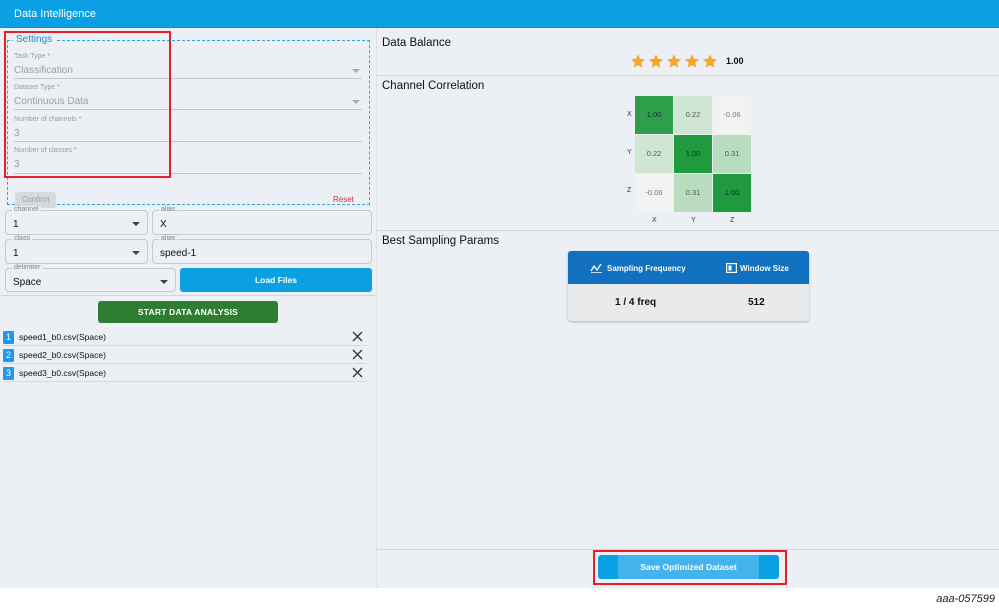  I want to click on channel-label: channel, so click(26, 209).